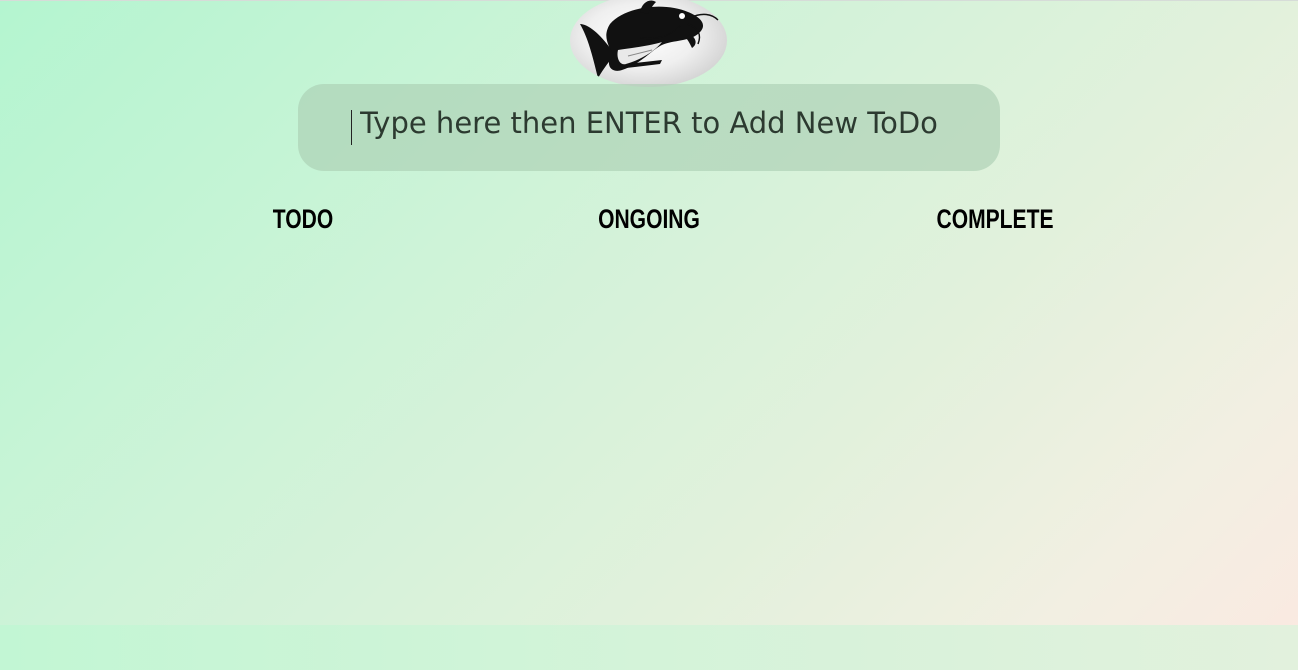 The image size is (1298, 670). Describe the element at coordinates (351, 127) in the screenshot. I see `text-caret` at that location.